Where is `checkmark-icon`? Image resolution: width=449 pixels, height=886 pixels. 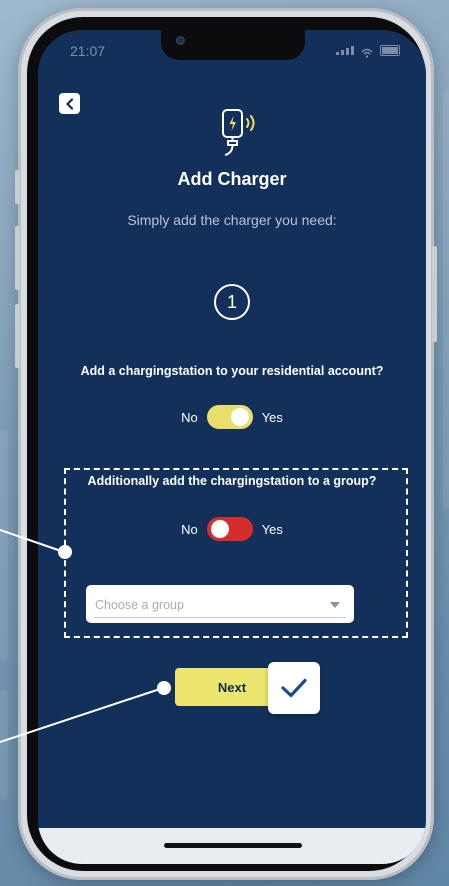 checkmark-icon is located at coordinates (294, 688).